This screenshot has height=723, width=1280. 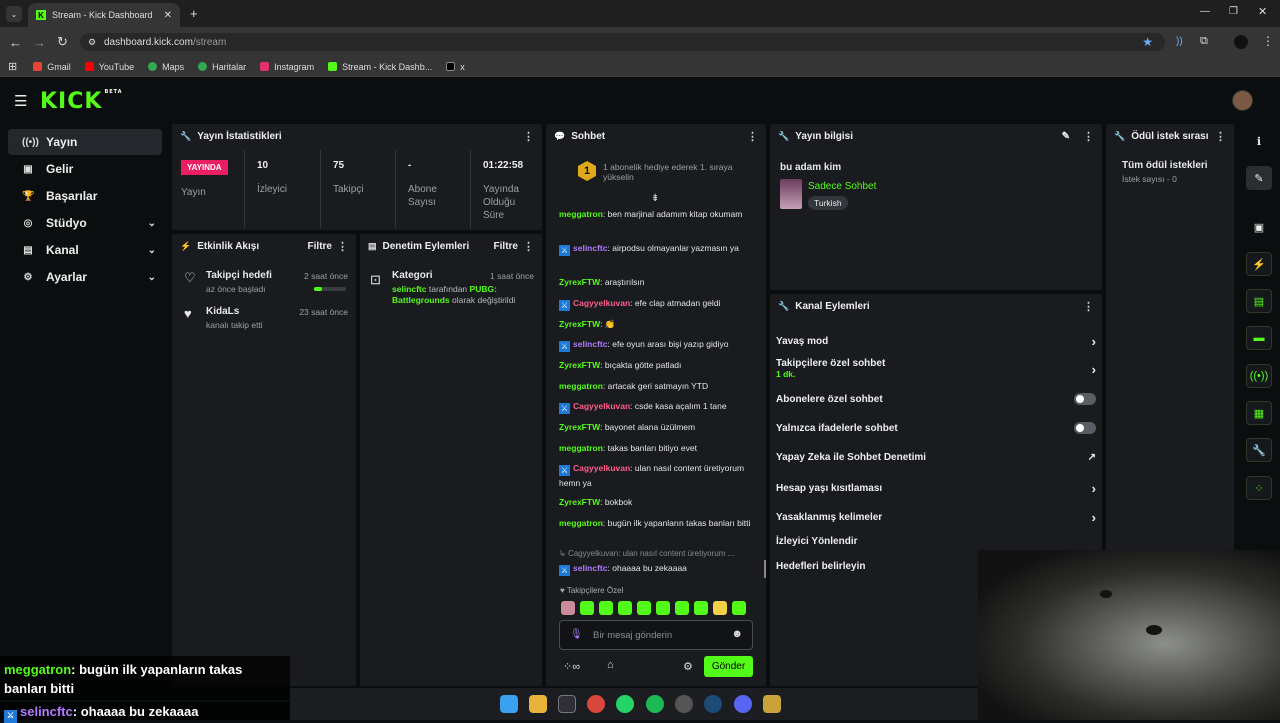 I want to click on sidebar-item-ayarlar: ⚙ Ayarlar ⌄, so click(x=85, y=277).